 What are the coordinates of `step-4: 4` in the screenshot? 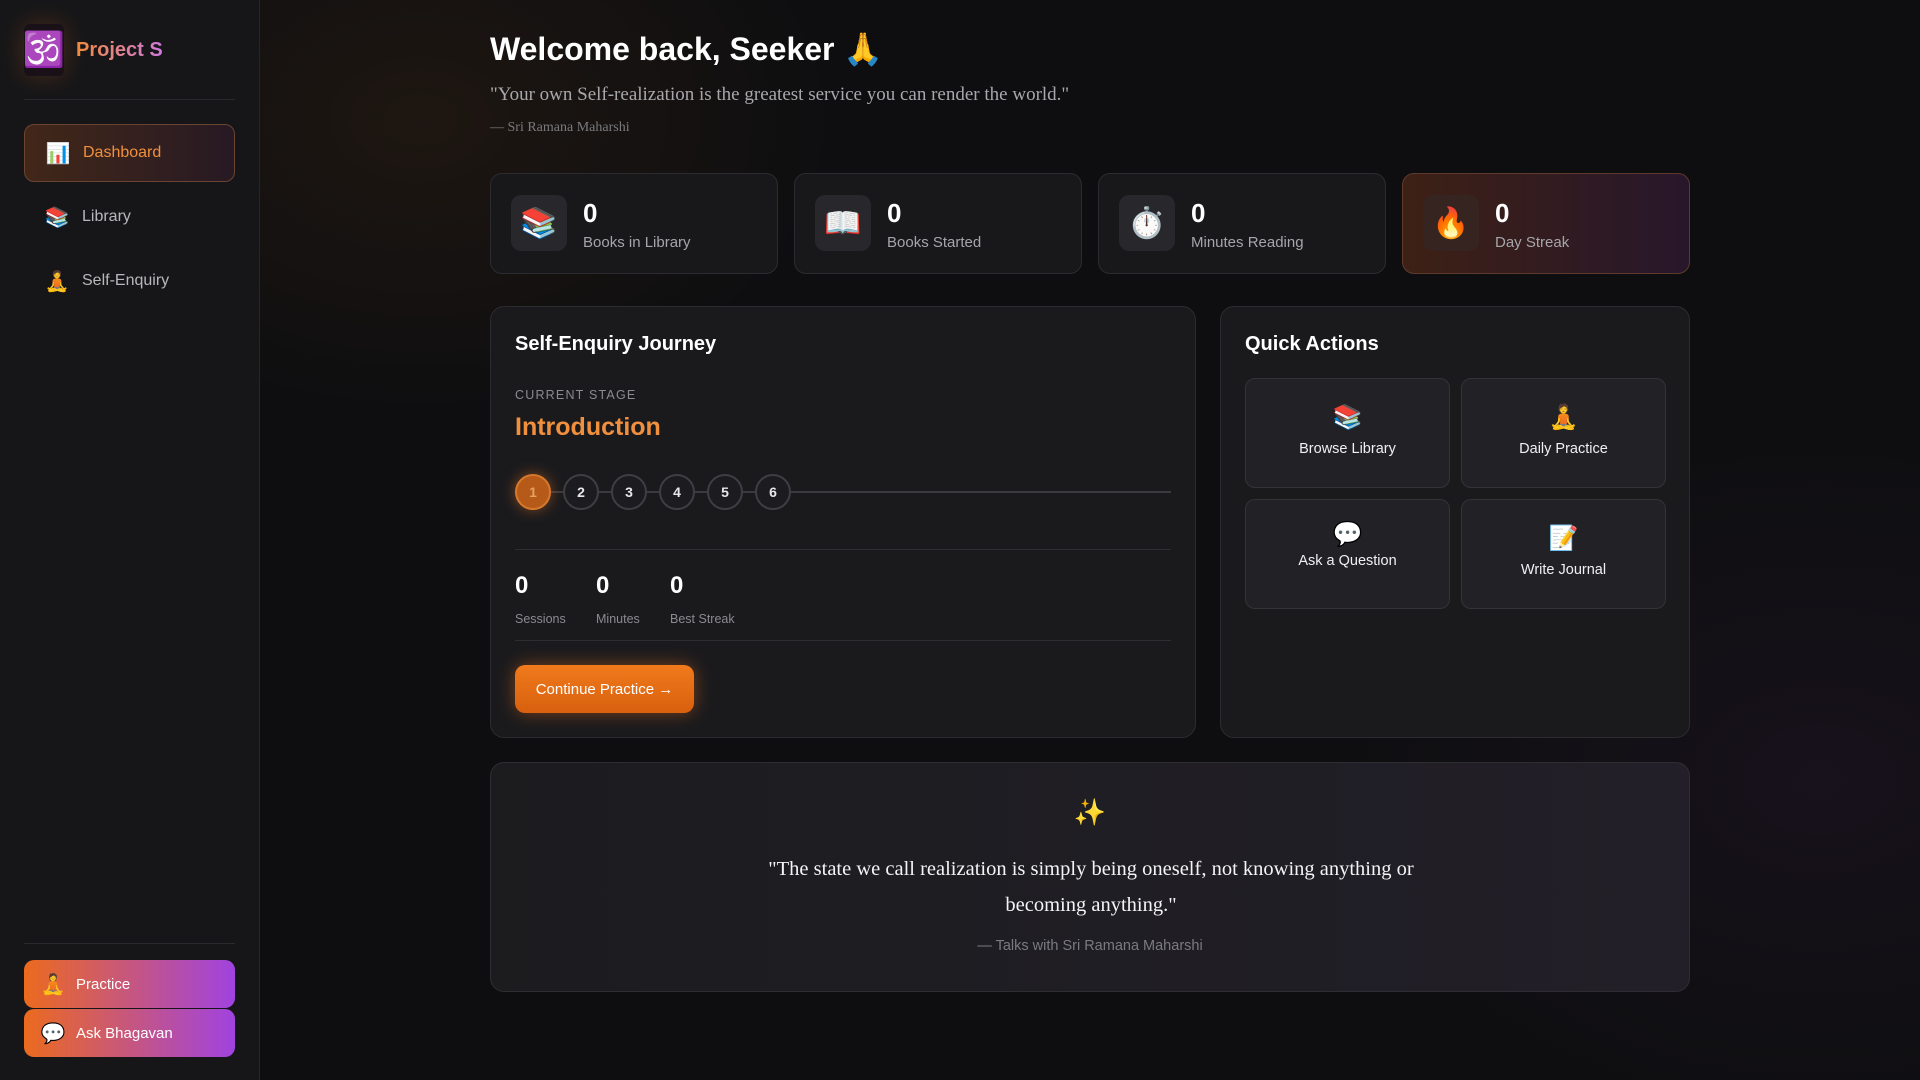 It's located at (677, 492).